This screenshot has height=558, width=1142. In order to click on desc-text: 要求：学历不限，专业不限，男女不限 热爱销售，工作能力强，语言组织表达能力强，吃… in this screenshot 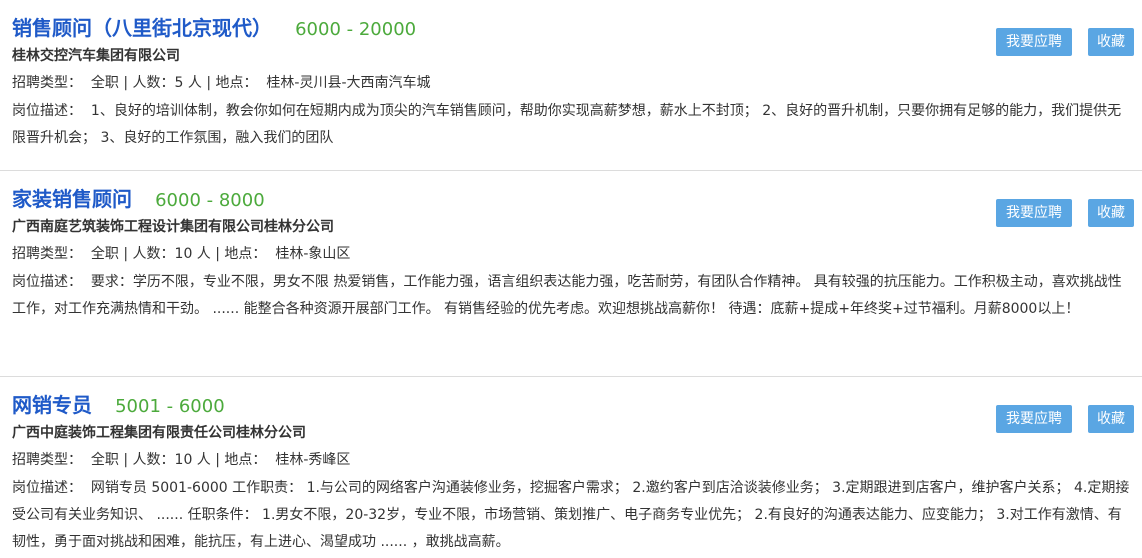, I will do `click(567, 295)`.